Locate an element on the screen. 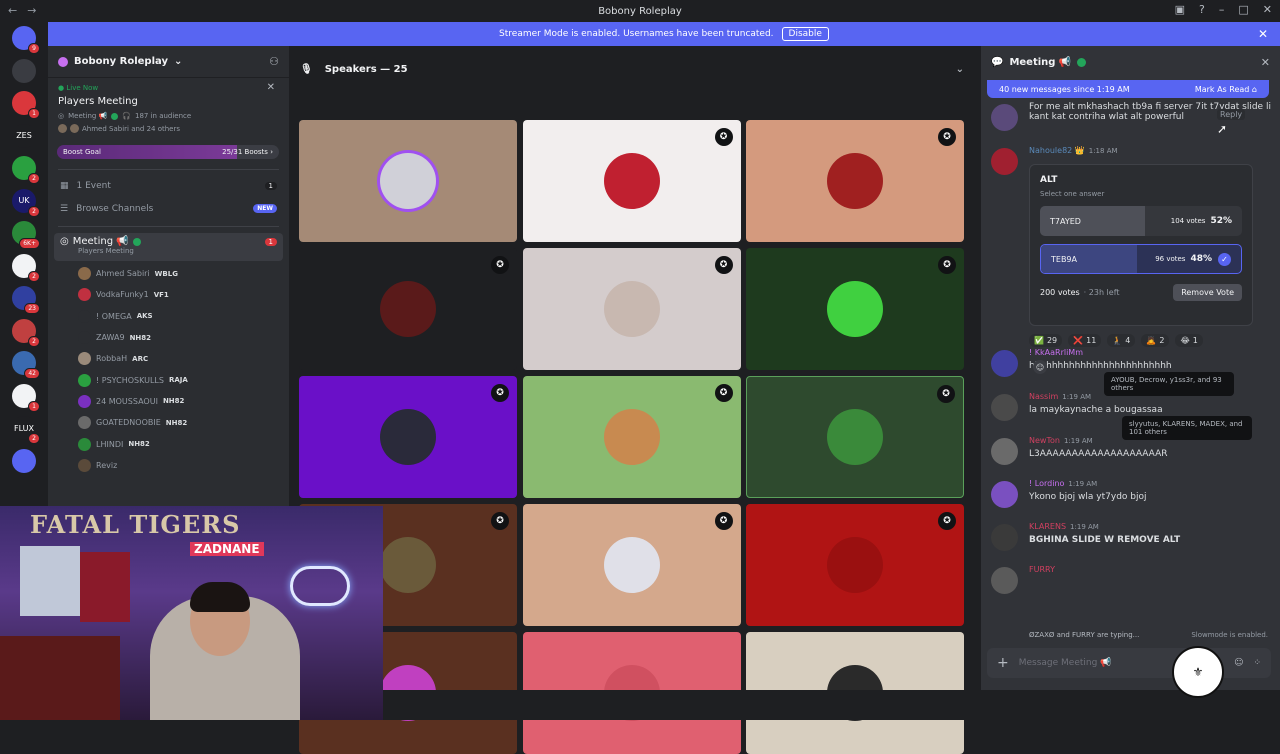 The width and height of the screenshot is (1280, 754). message-text: L3AAAAAAAAAAAAAAAAAAAR is located at coordinates (1098, 454).